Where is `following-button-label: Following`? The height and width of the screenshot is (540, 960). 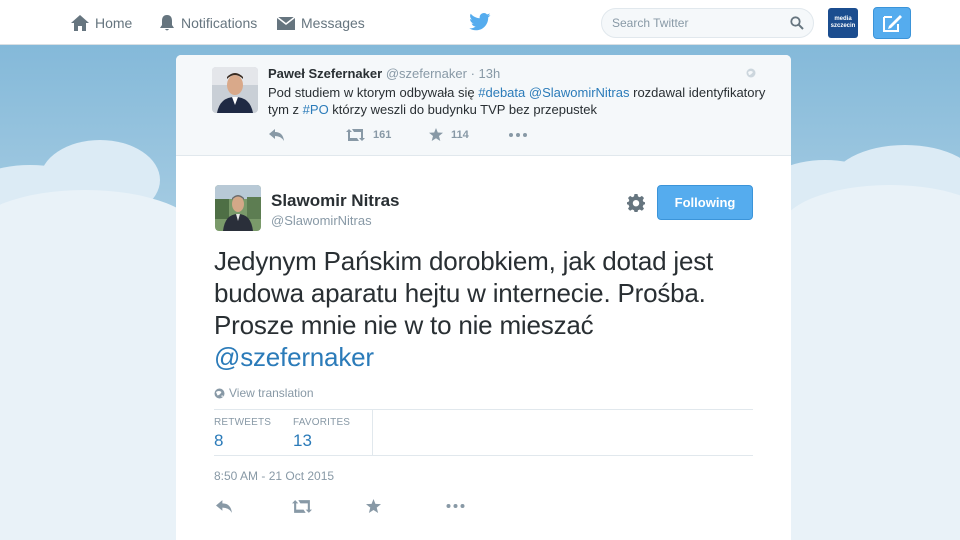
following-button-label: Following is located at coordinates (705, 202).